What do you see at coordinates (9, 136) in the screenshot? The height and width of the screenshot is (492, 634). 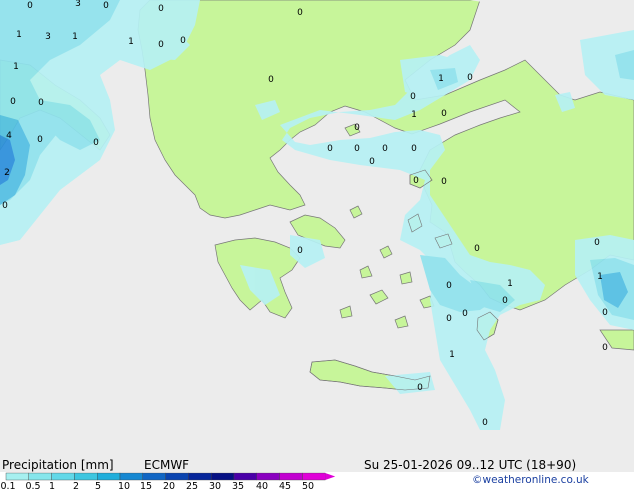 I see `precip-value-label: 4` at bounding box center [9, 136].